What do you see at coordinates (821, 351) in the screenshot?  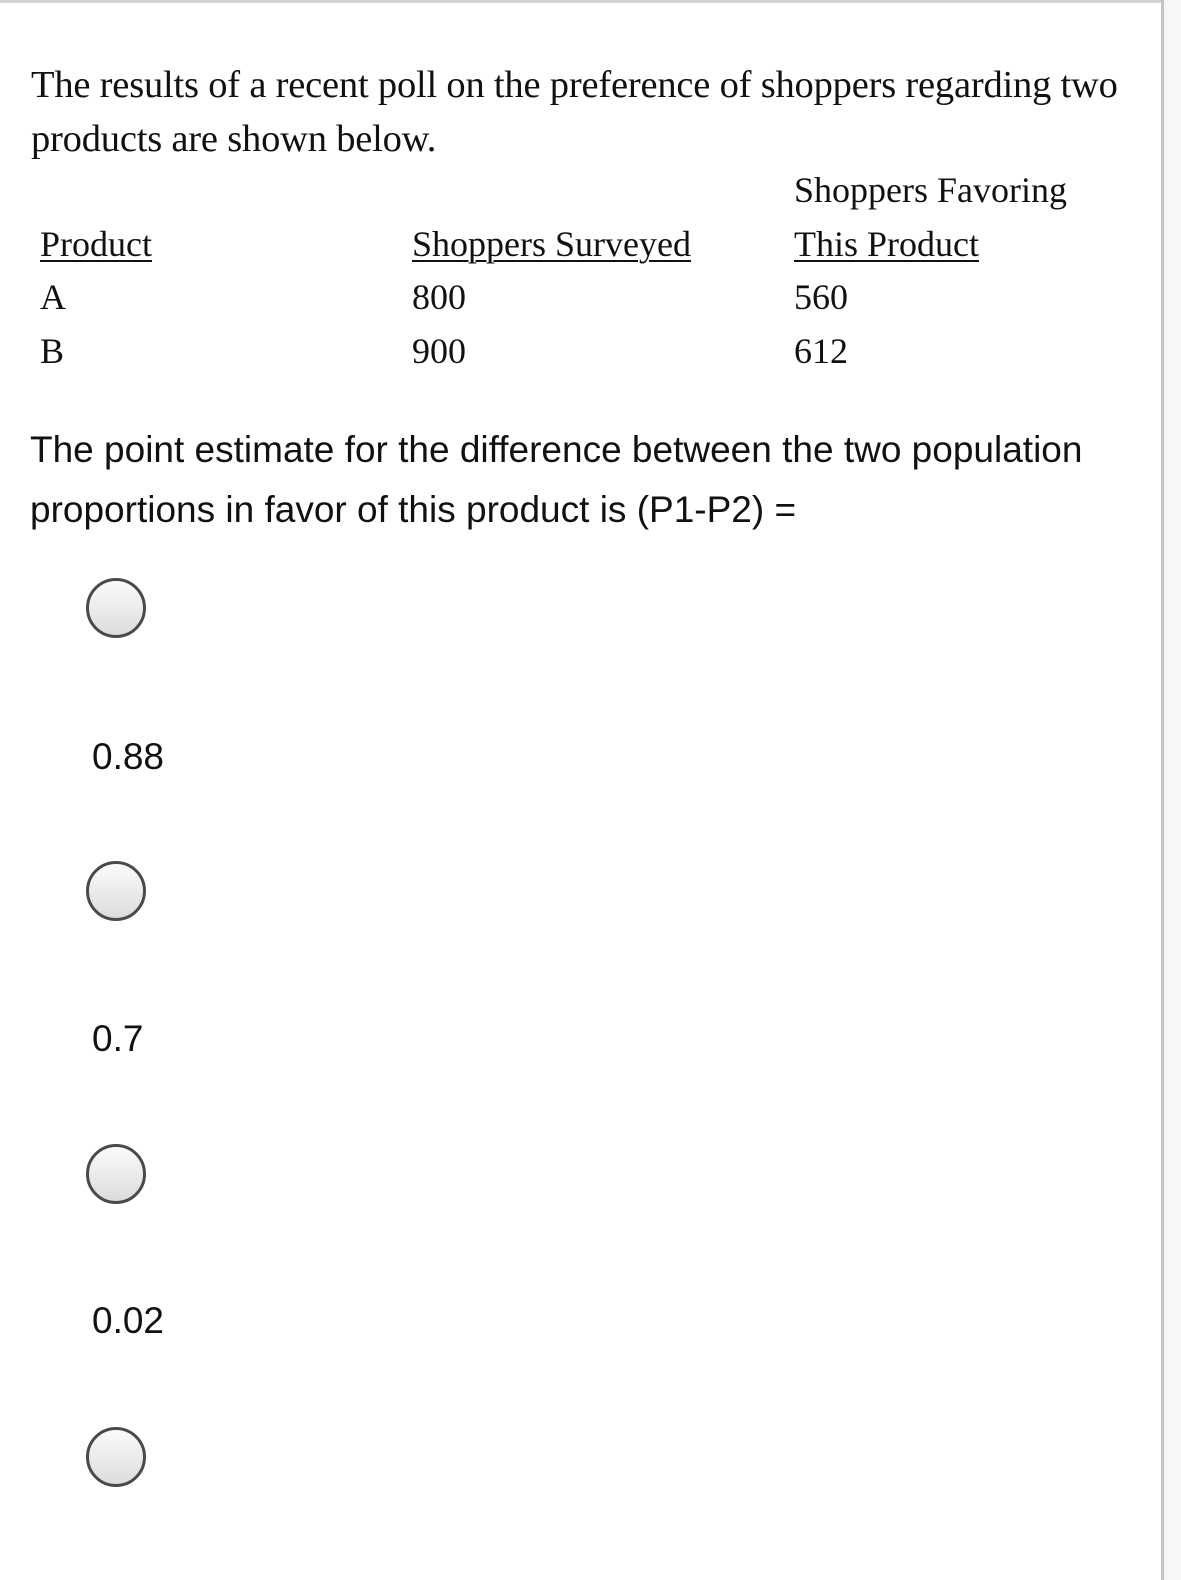 I see `cell-favoring: 612` at bounding box center [821, 351].